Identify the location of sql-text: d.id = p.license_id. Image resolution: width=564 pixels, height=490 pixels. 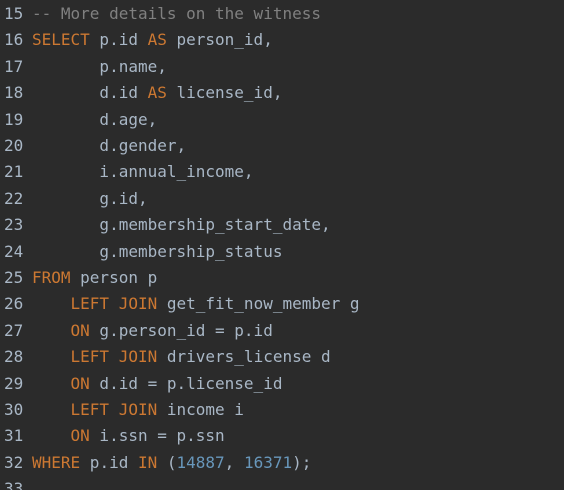
(186, 383).